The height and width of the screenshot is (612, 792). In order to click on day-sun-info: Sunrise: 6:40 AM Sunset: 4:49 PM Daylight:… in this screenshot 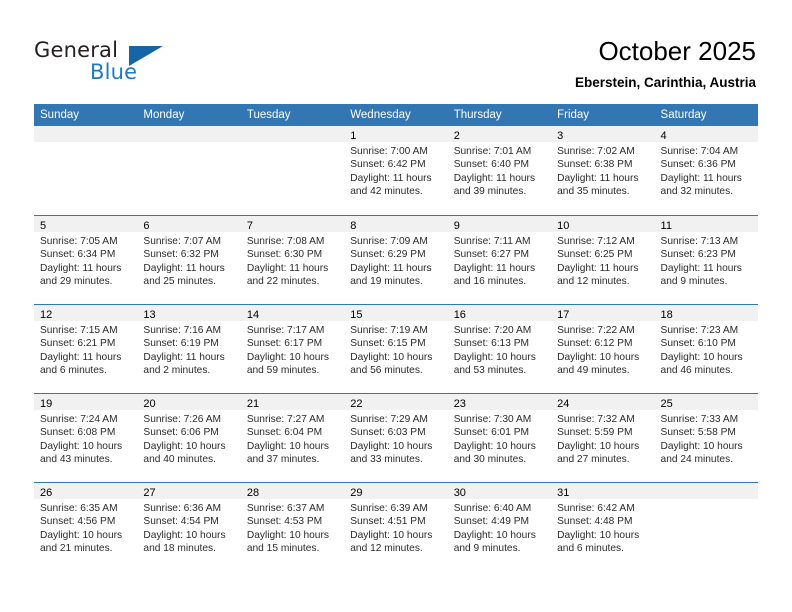, I will do `click(499, 527)`.